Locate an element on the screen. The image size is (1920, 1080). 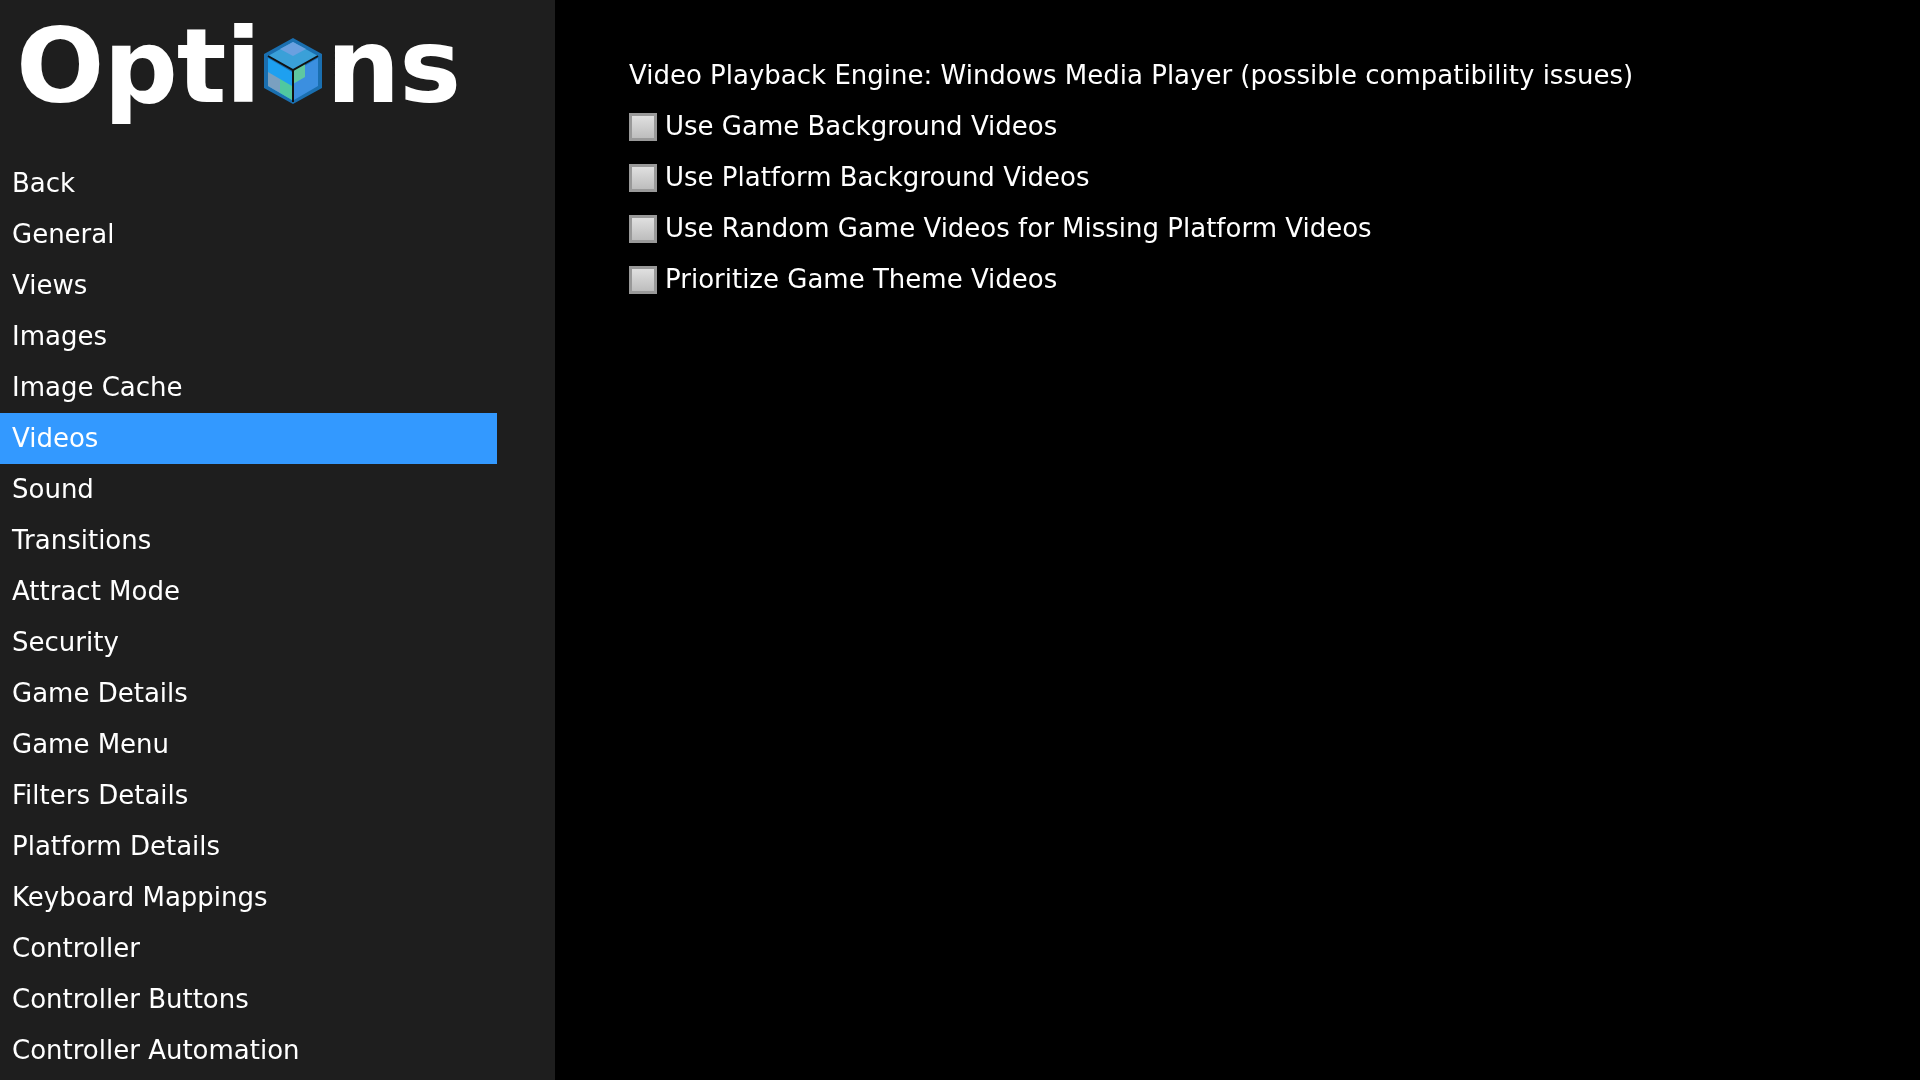
checkbox-label: Prioritize Game Theme Videos is located at coordinates (861, 279).